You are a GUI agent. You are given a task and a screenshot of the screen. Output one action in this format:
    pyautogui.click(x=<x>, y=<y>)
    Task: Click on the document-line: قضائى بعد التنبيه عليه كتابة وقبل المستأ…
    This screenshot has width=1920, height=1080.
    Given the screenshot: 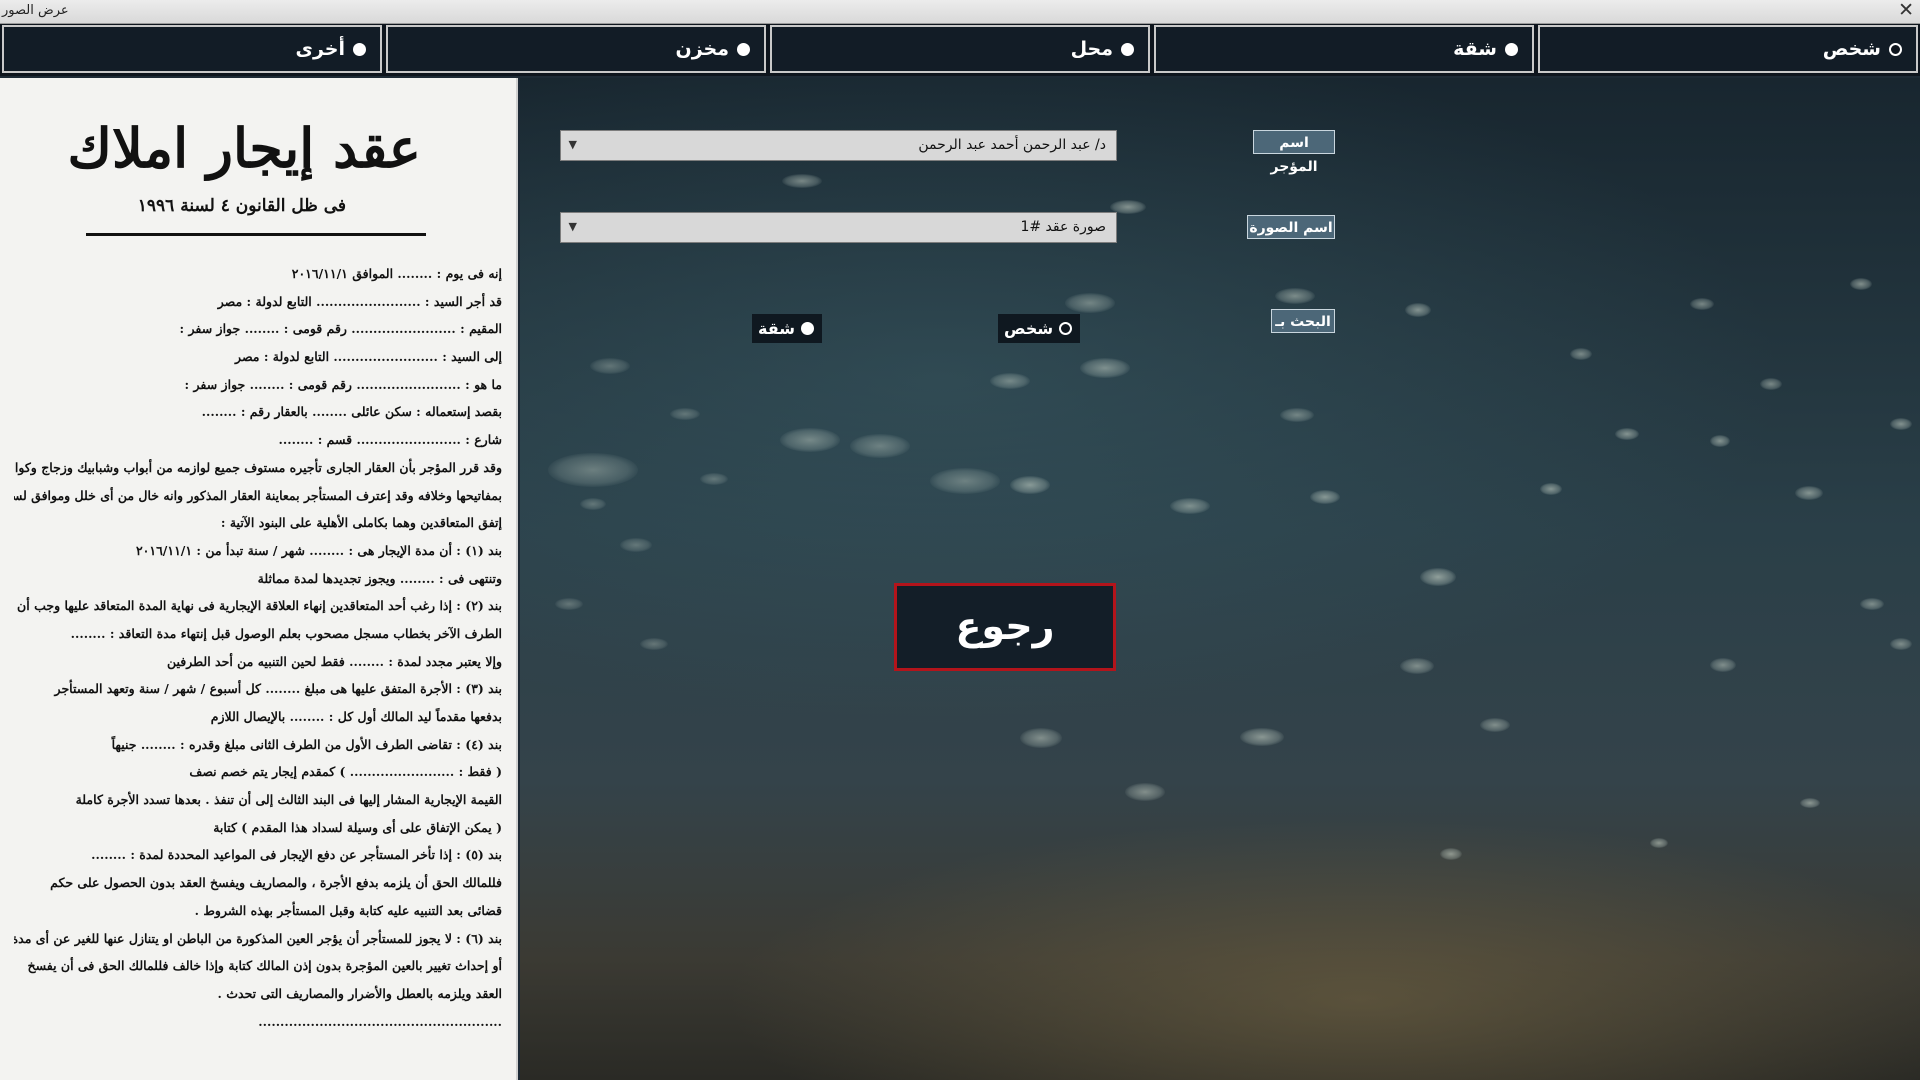 What is the action you would take?
    pyautogui.click(x=348, y=910)
    